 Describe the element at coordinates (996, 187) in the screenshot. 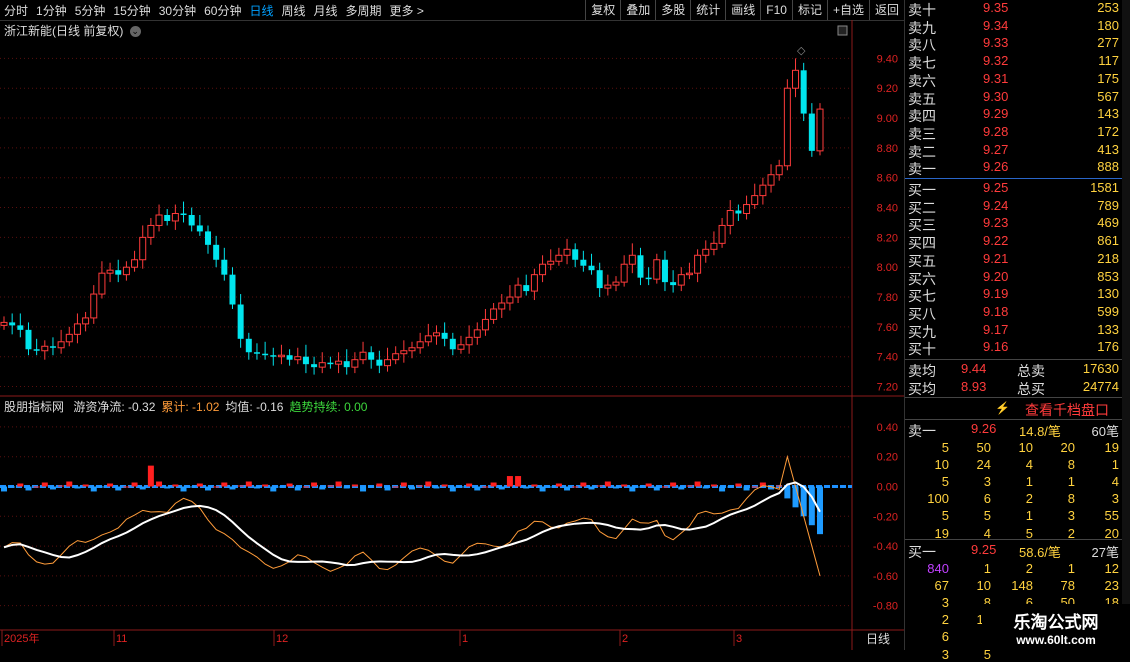

I see `buy-level-price: 9.25` at that location.